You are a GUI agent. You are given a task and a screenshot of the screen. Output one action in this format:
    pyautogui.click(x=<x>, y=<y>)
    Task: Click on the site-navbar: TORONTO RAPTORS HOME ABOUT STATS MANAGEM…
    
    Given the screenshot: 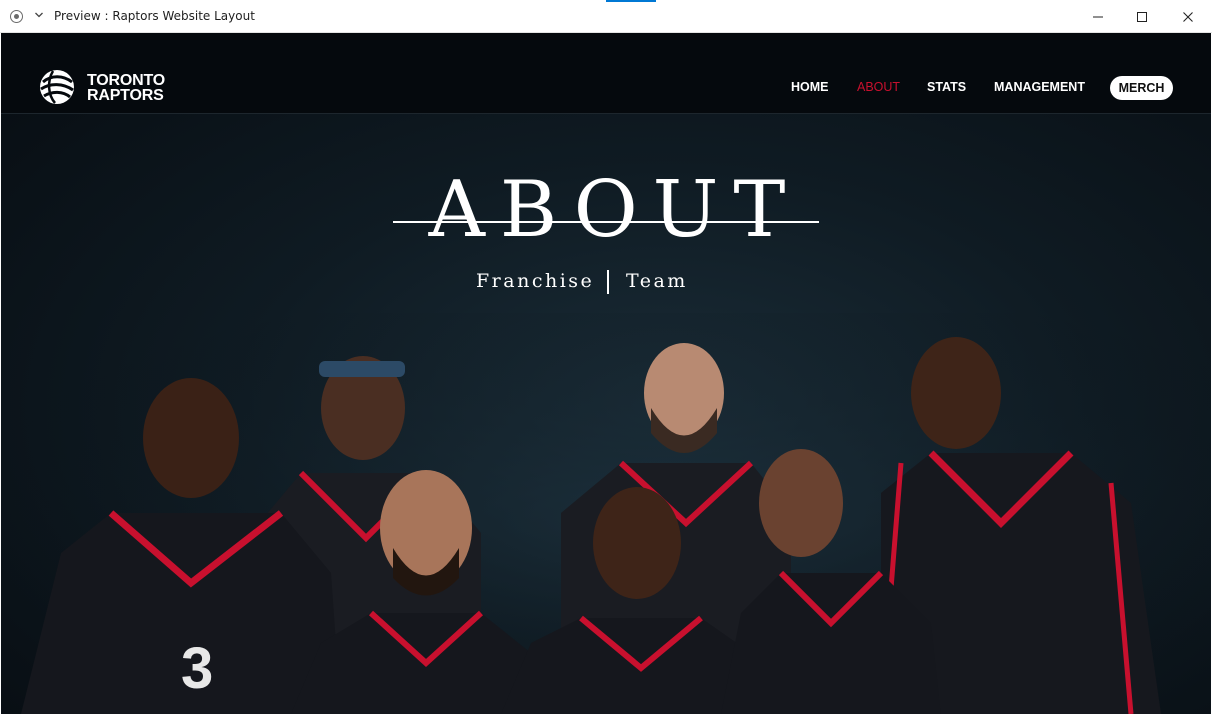 What is the action you would take?
    pyautogui.click(x=606, y=73)
    